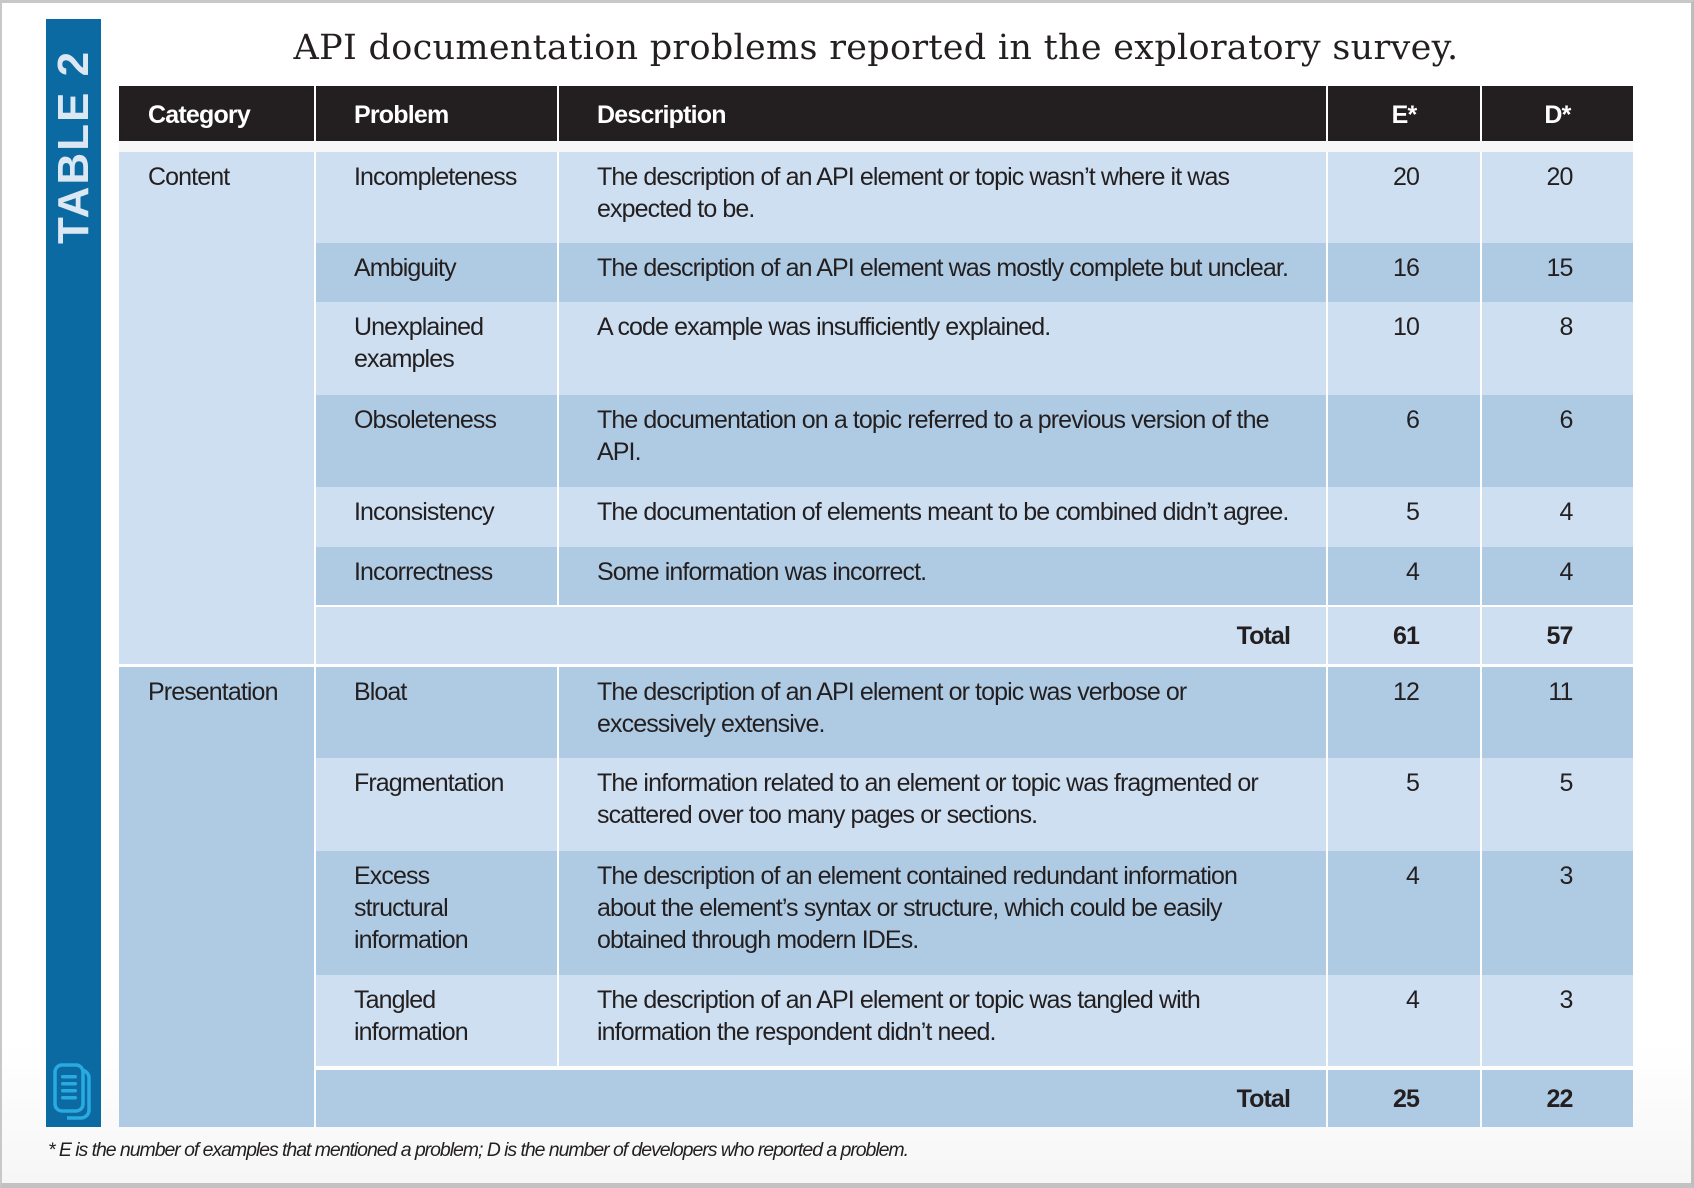  Describe the element at coordinates (1406, 177) in the screenshot. I see `e-count-value: 20` at that location.